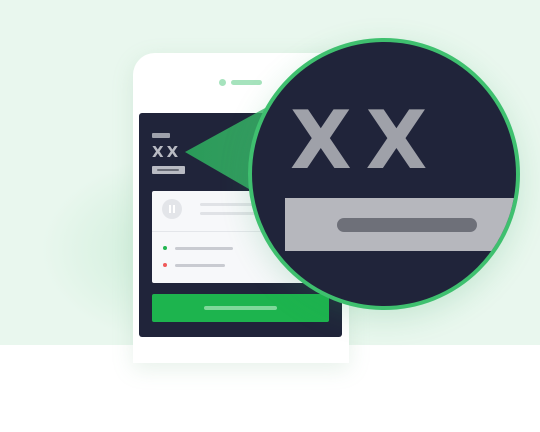 This screenshot has width=540, height=432. Describe the element at coordinates (407, 225) in the screenshot. I see `zoom-subtitle-line` at that location.